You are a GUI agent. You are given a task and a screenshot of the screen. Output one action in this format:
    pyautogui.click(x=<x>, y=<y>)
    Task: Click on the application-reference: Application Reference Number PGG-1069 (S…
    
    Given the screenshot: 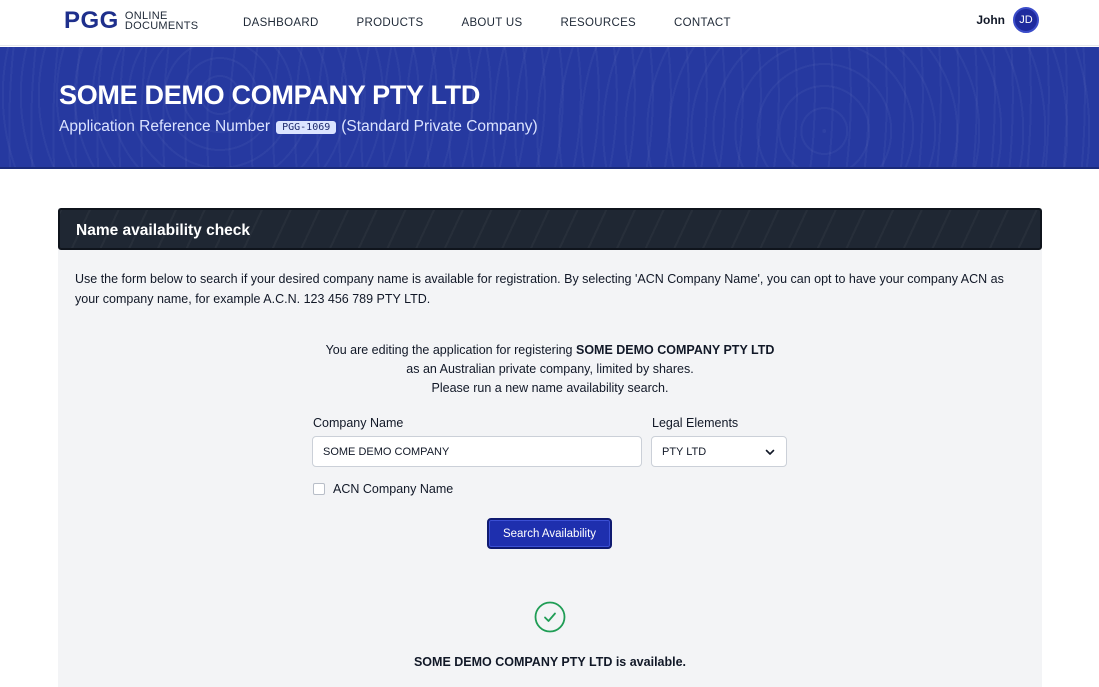 What is the action you would take?
    pyautogui.click(x=298, y=127)
    